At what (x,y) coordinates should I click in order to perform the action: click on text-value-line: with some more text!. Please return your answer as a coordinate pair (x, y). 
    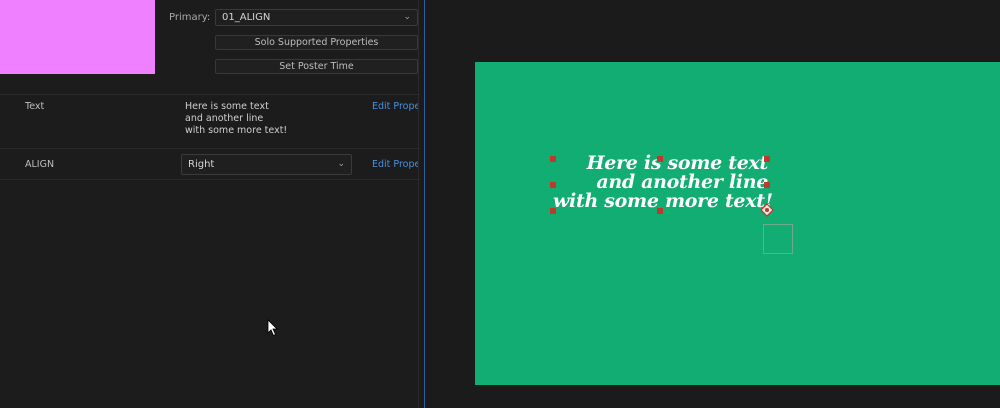
    Looking at the image, I should click on (236, 130).